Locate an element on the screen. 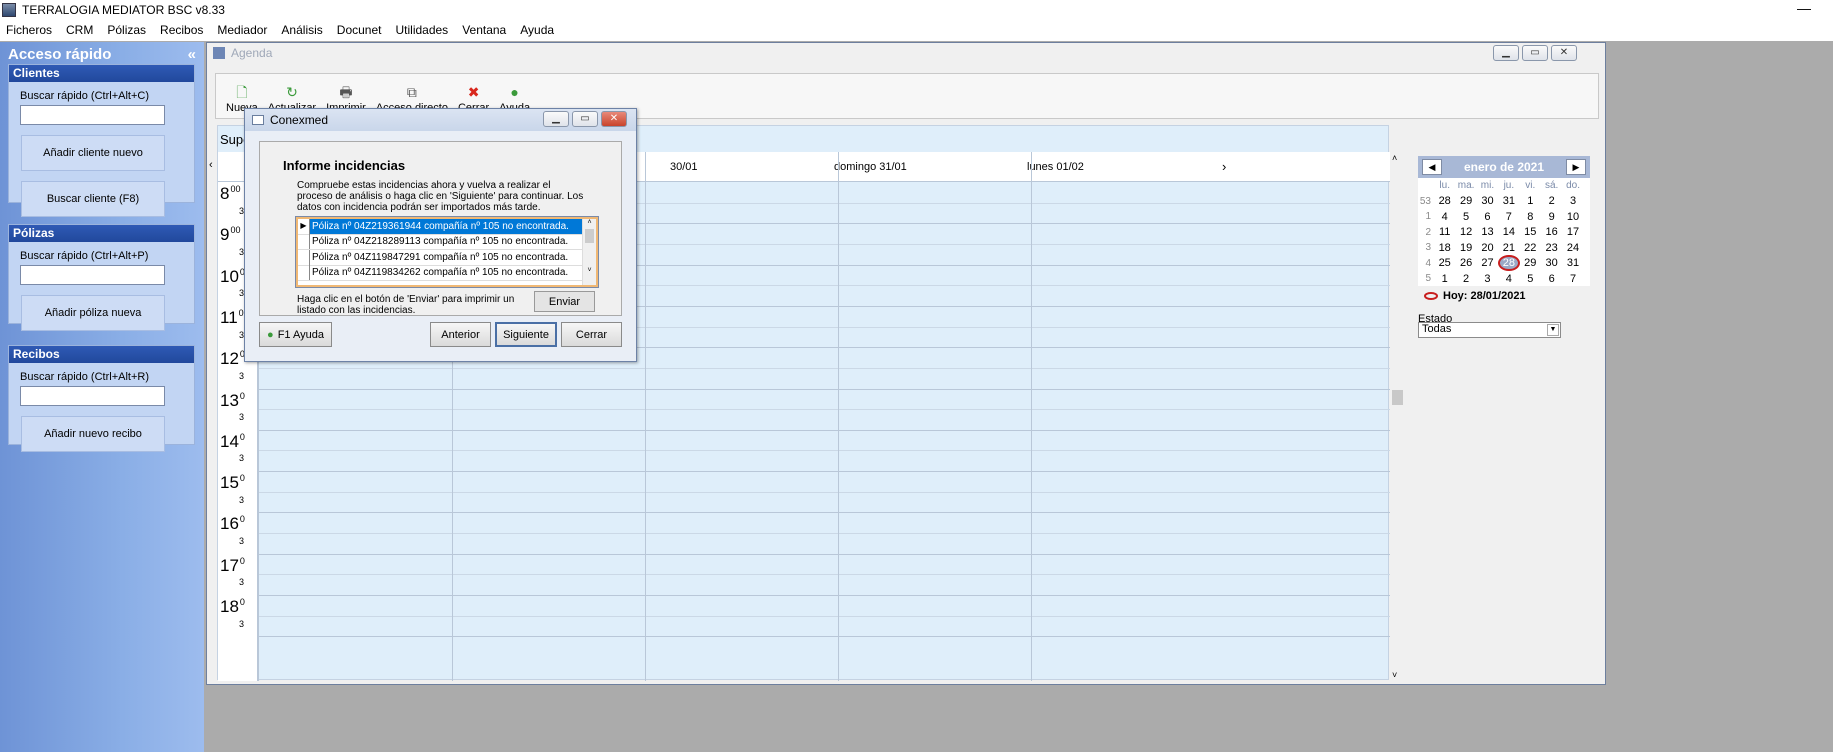 This screenshot has width=1833, height=752. calendar-day: 18 is located at coordinates (1444, 248).